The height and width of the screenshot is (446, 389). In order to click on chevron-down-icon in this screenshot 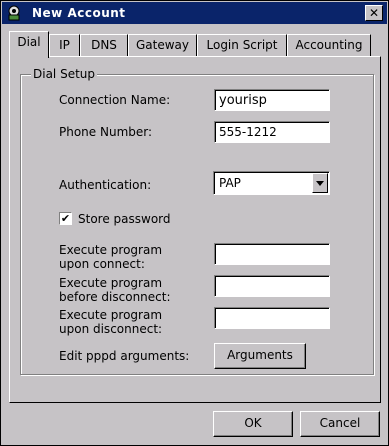, I will do `click(320, 183)`.